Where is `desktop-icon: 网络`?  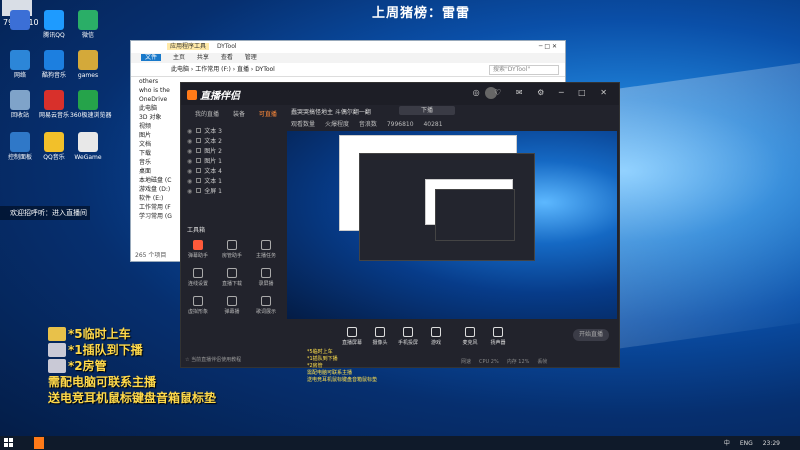 desktop-icon: 网络 is located at coordinates (20, 65).